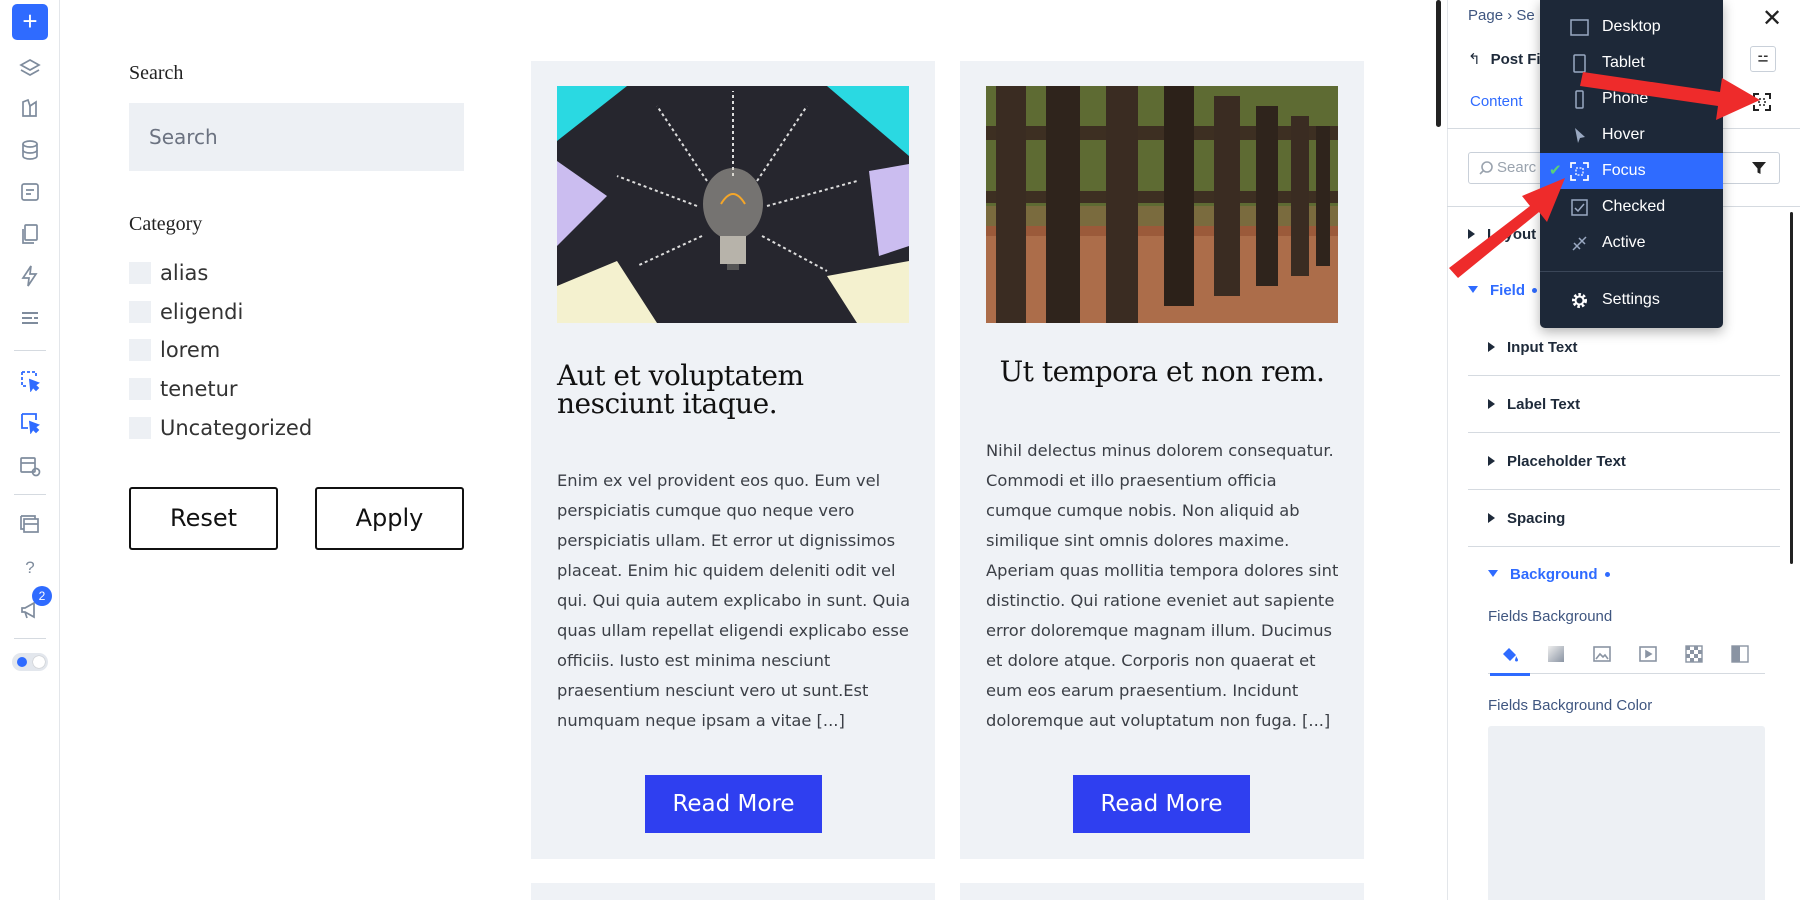 The height and width of the screenshot is (900, 1800). Describe the element at coordinates (1579, 243) in the screenshot. I see `active-icon` at that location.